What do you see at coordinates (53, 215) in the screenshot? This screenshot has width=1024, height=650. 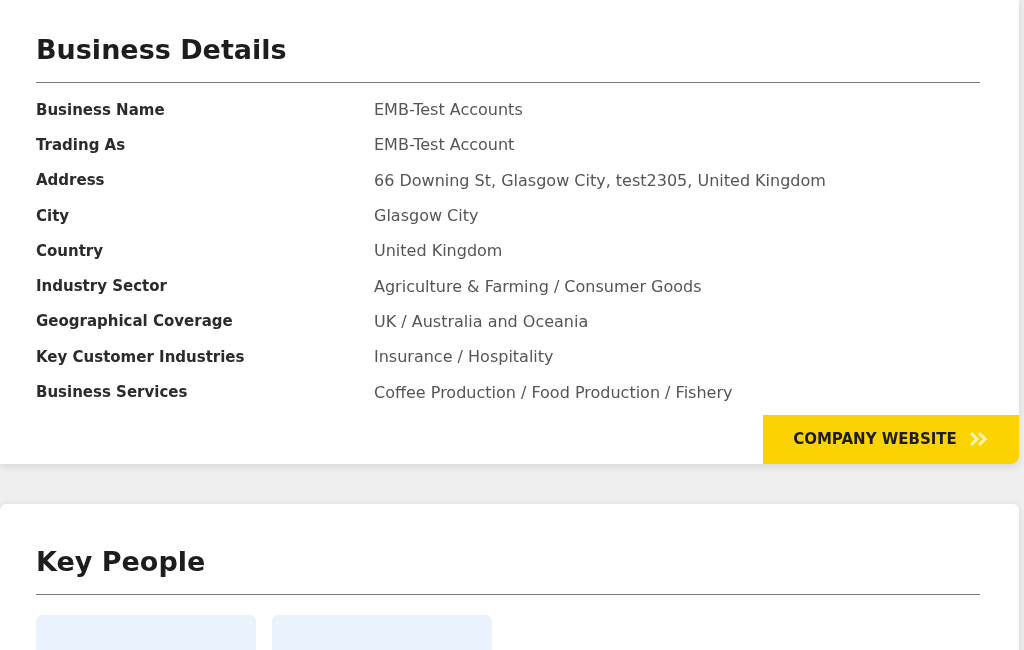 I see `field-label: City` at bounding box center [53, 215].